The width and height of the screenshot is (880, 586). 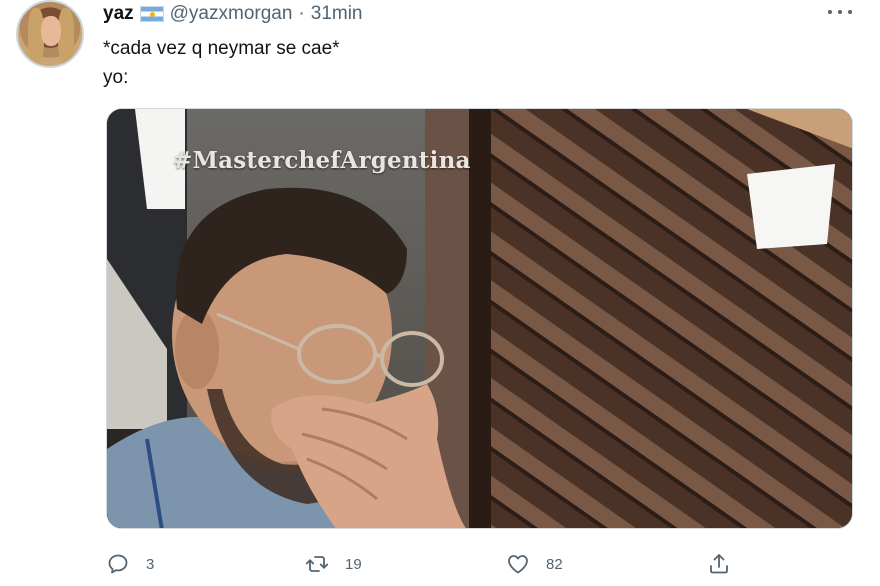 I want to click on retweet-icon, so click(x=317, y=564).